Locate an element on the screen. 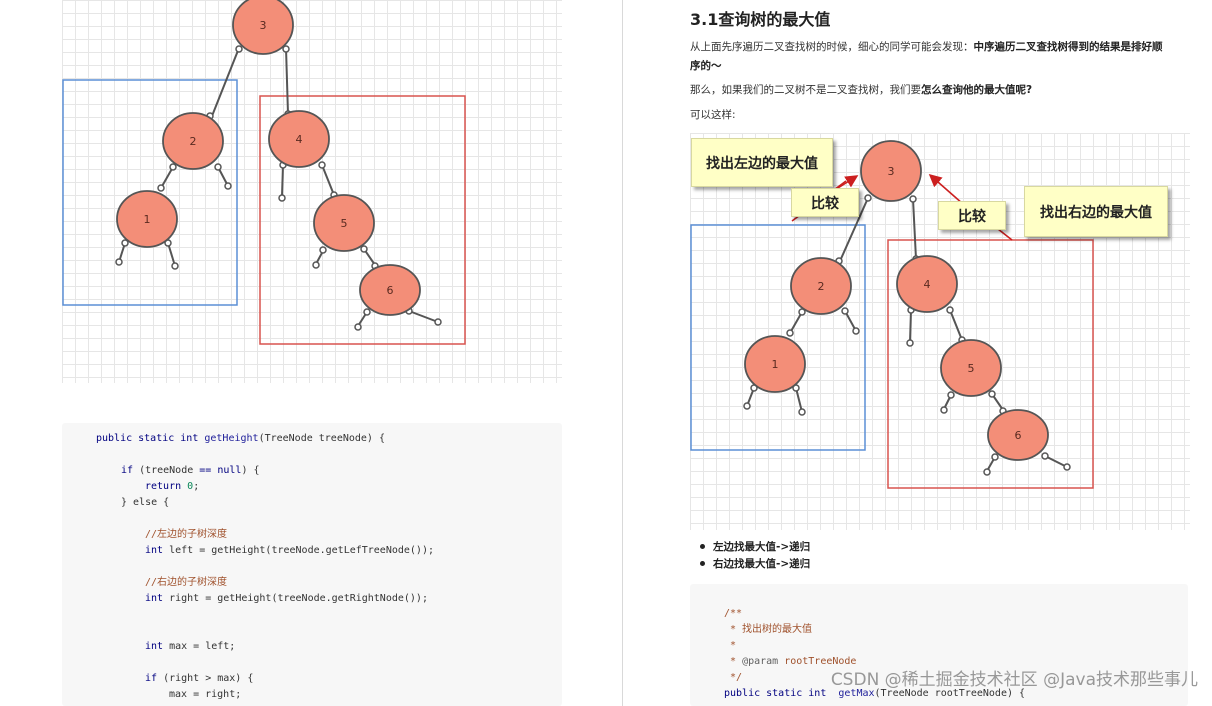  arrow-left-to-root is located at coordinates (848, 182).